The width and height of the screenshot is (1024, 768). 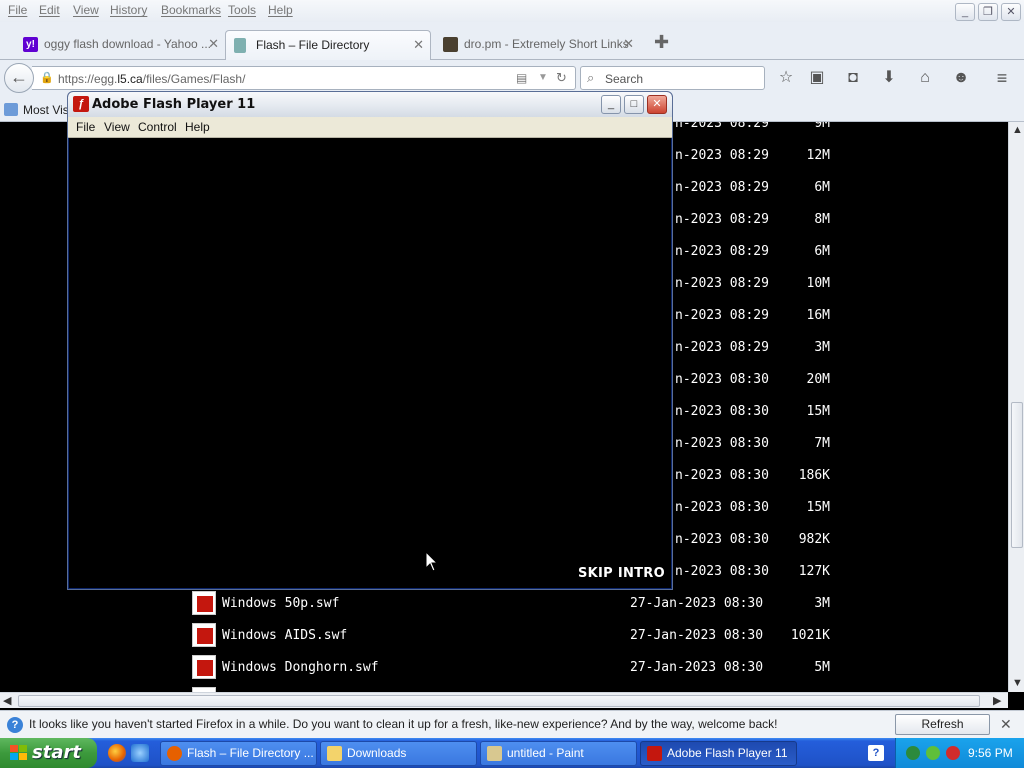 I want to click on flash-menu-file: File, so click(x=85, y=127).